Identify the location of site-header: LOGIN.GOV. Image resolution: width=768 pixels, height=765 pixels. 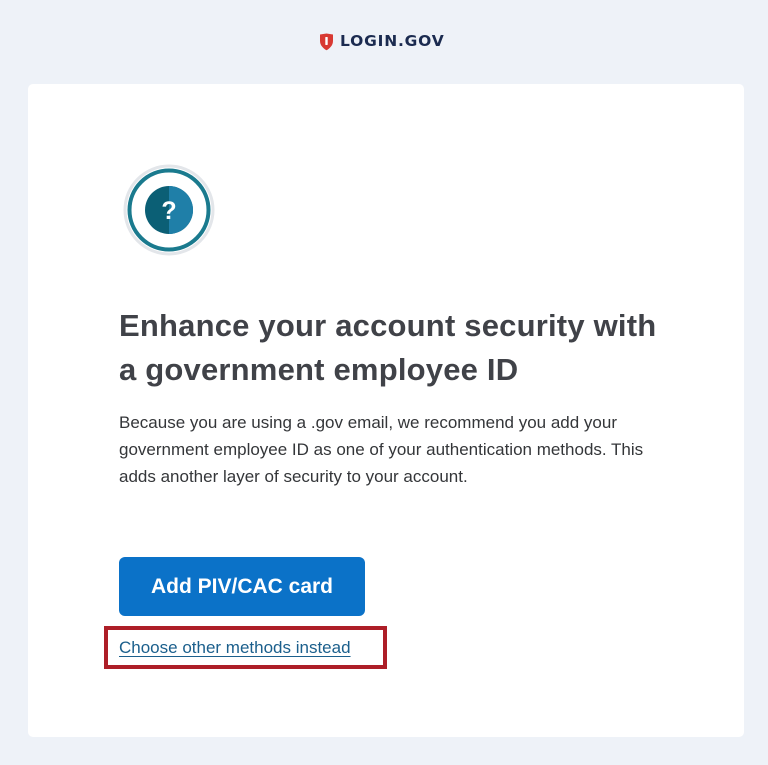
(384, 42).